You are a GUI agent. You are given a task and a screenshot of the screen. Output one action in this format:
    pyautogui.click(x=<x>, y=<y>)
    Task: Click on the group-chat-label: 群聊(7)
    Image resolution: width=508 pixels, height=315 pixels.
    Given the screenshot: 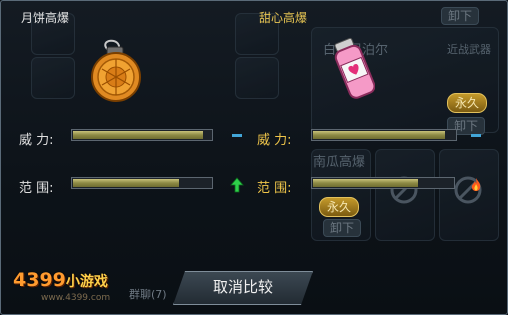 What is the action you would take?
    pyautogui.click(x=148, y=294)
    